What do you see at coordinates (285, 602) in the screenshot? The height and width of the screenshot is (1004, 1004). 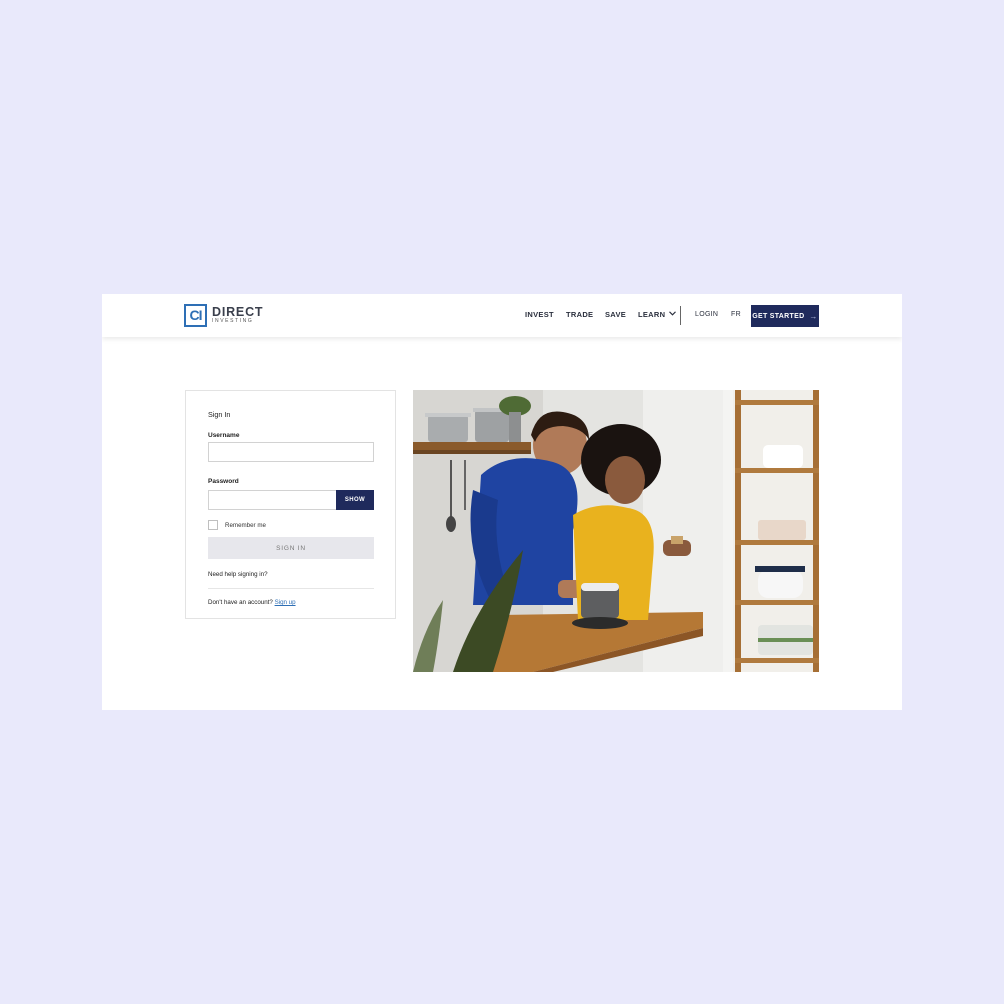 I see `sign-up-link: Sign up` at bounding box center [285, 602].